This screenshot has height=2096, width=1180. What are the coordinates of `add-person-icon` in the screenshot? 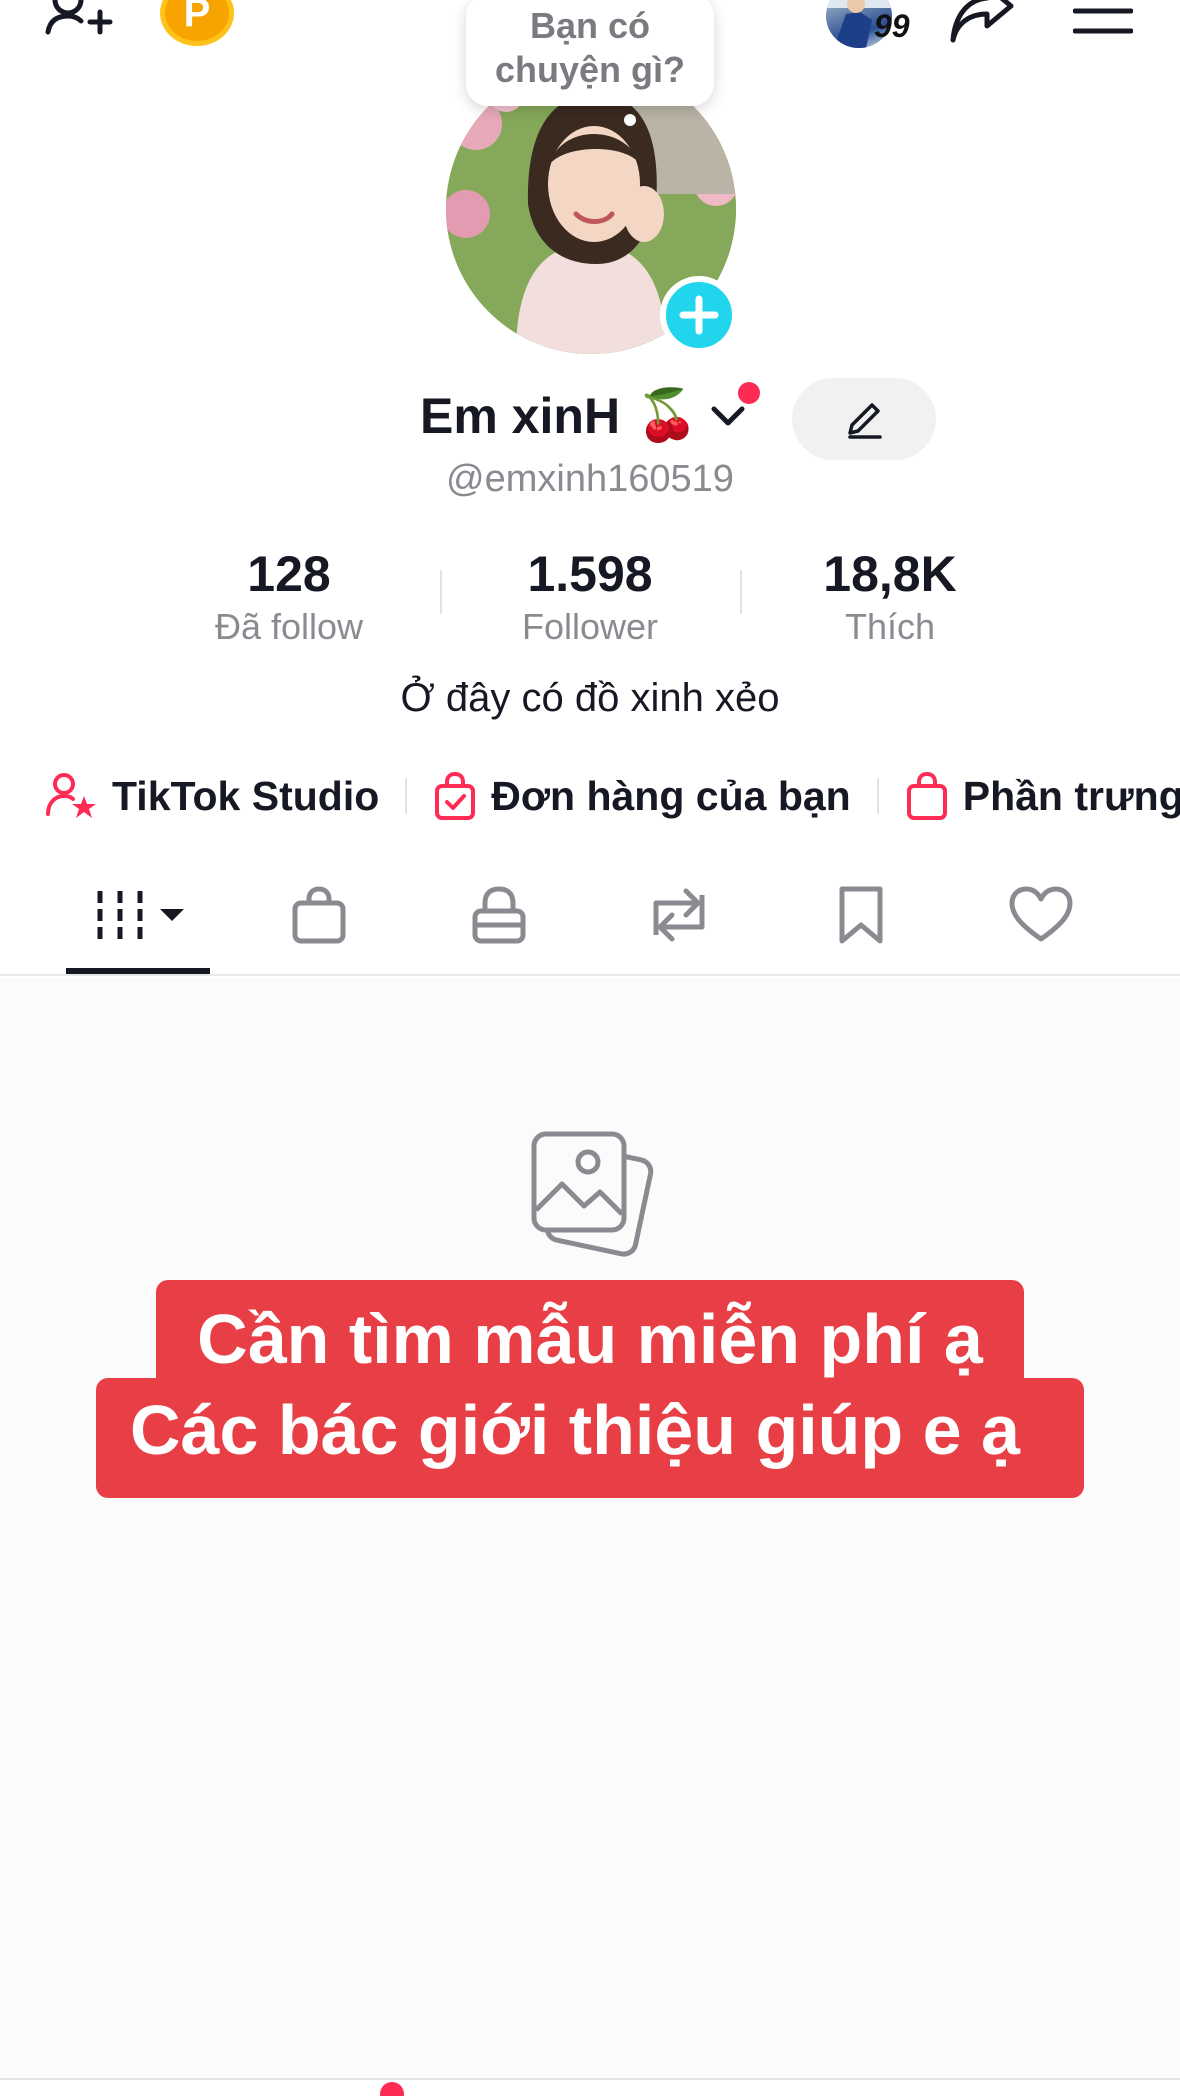 It's located at (79, 17).